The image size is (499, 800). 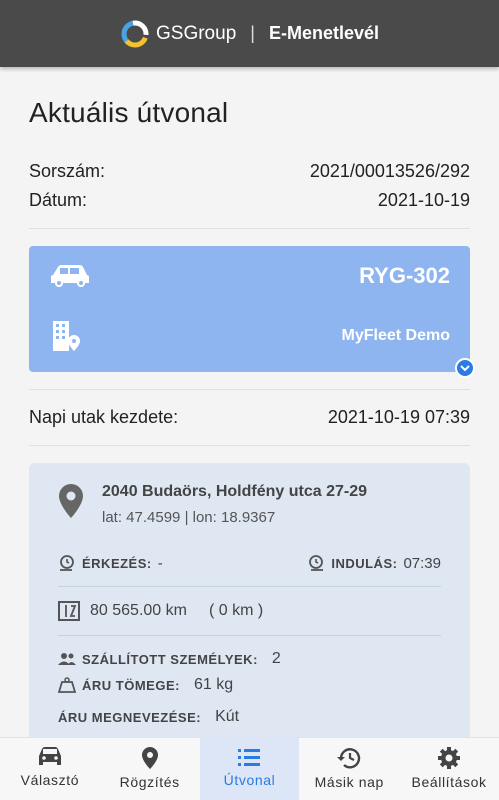 I want to click on gear-icon, so click(x=449, y=758).